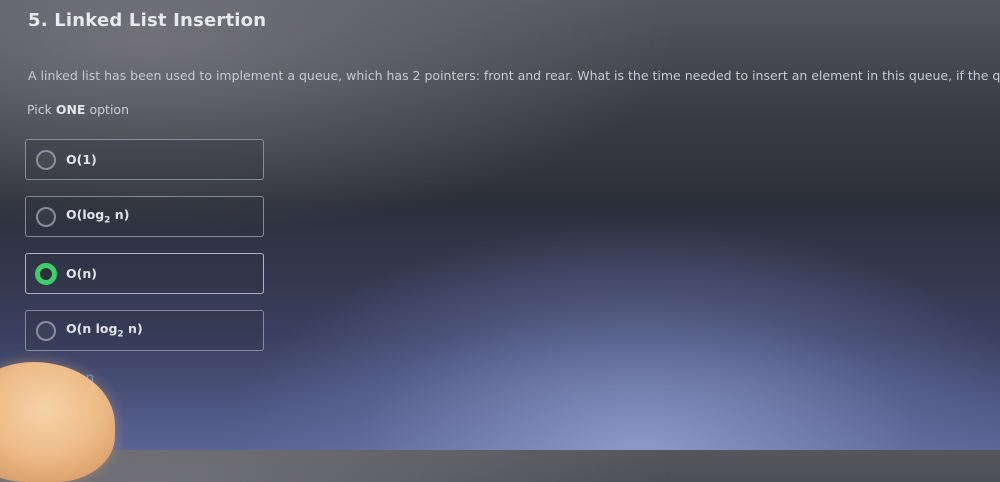 The height and width of the screenshot is (482, 1000). What do you see at coordinates (39, 109) in the screenshot?
I see `pick-prefix: Pick` at bounding box center [39, 109].